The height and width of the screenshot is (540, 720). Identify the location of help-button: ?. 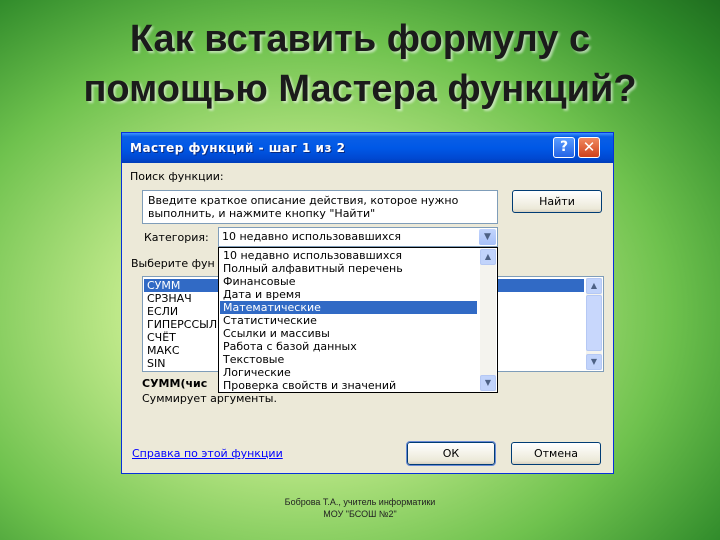
(564, 147).